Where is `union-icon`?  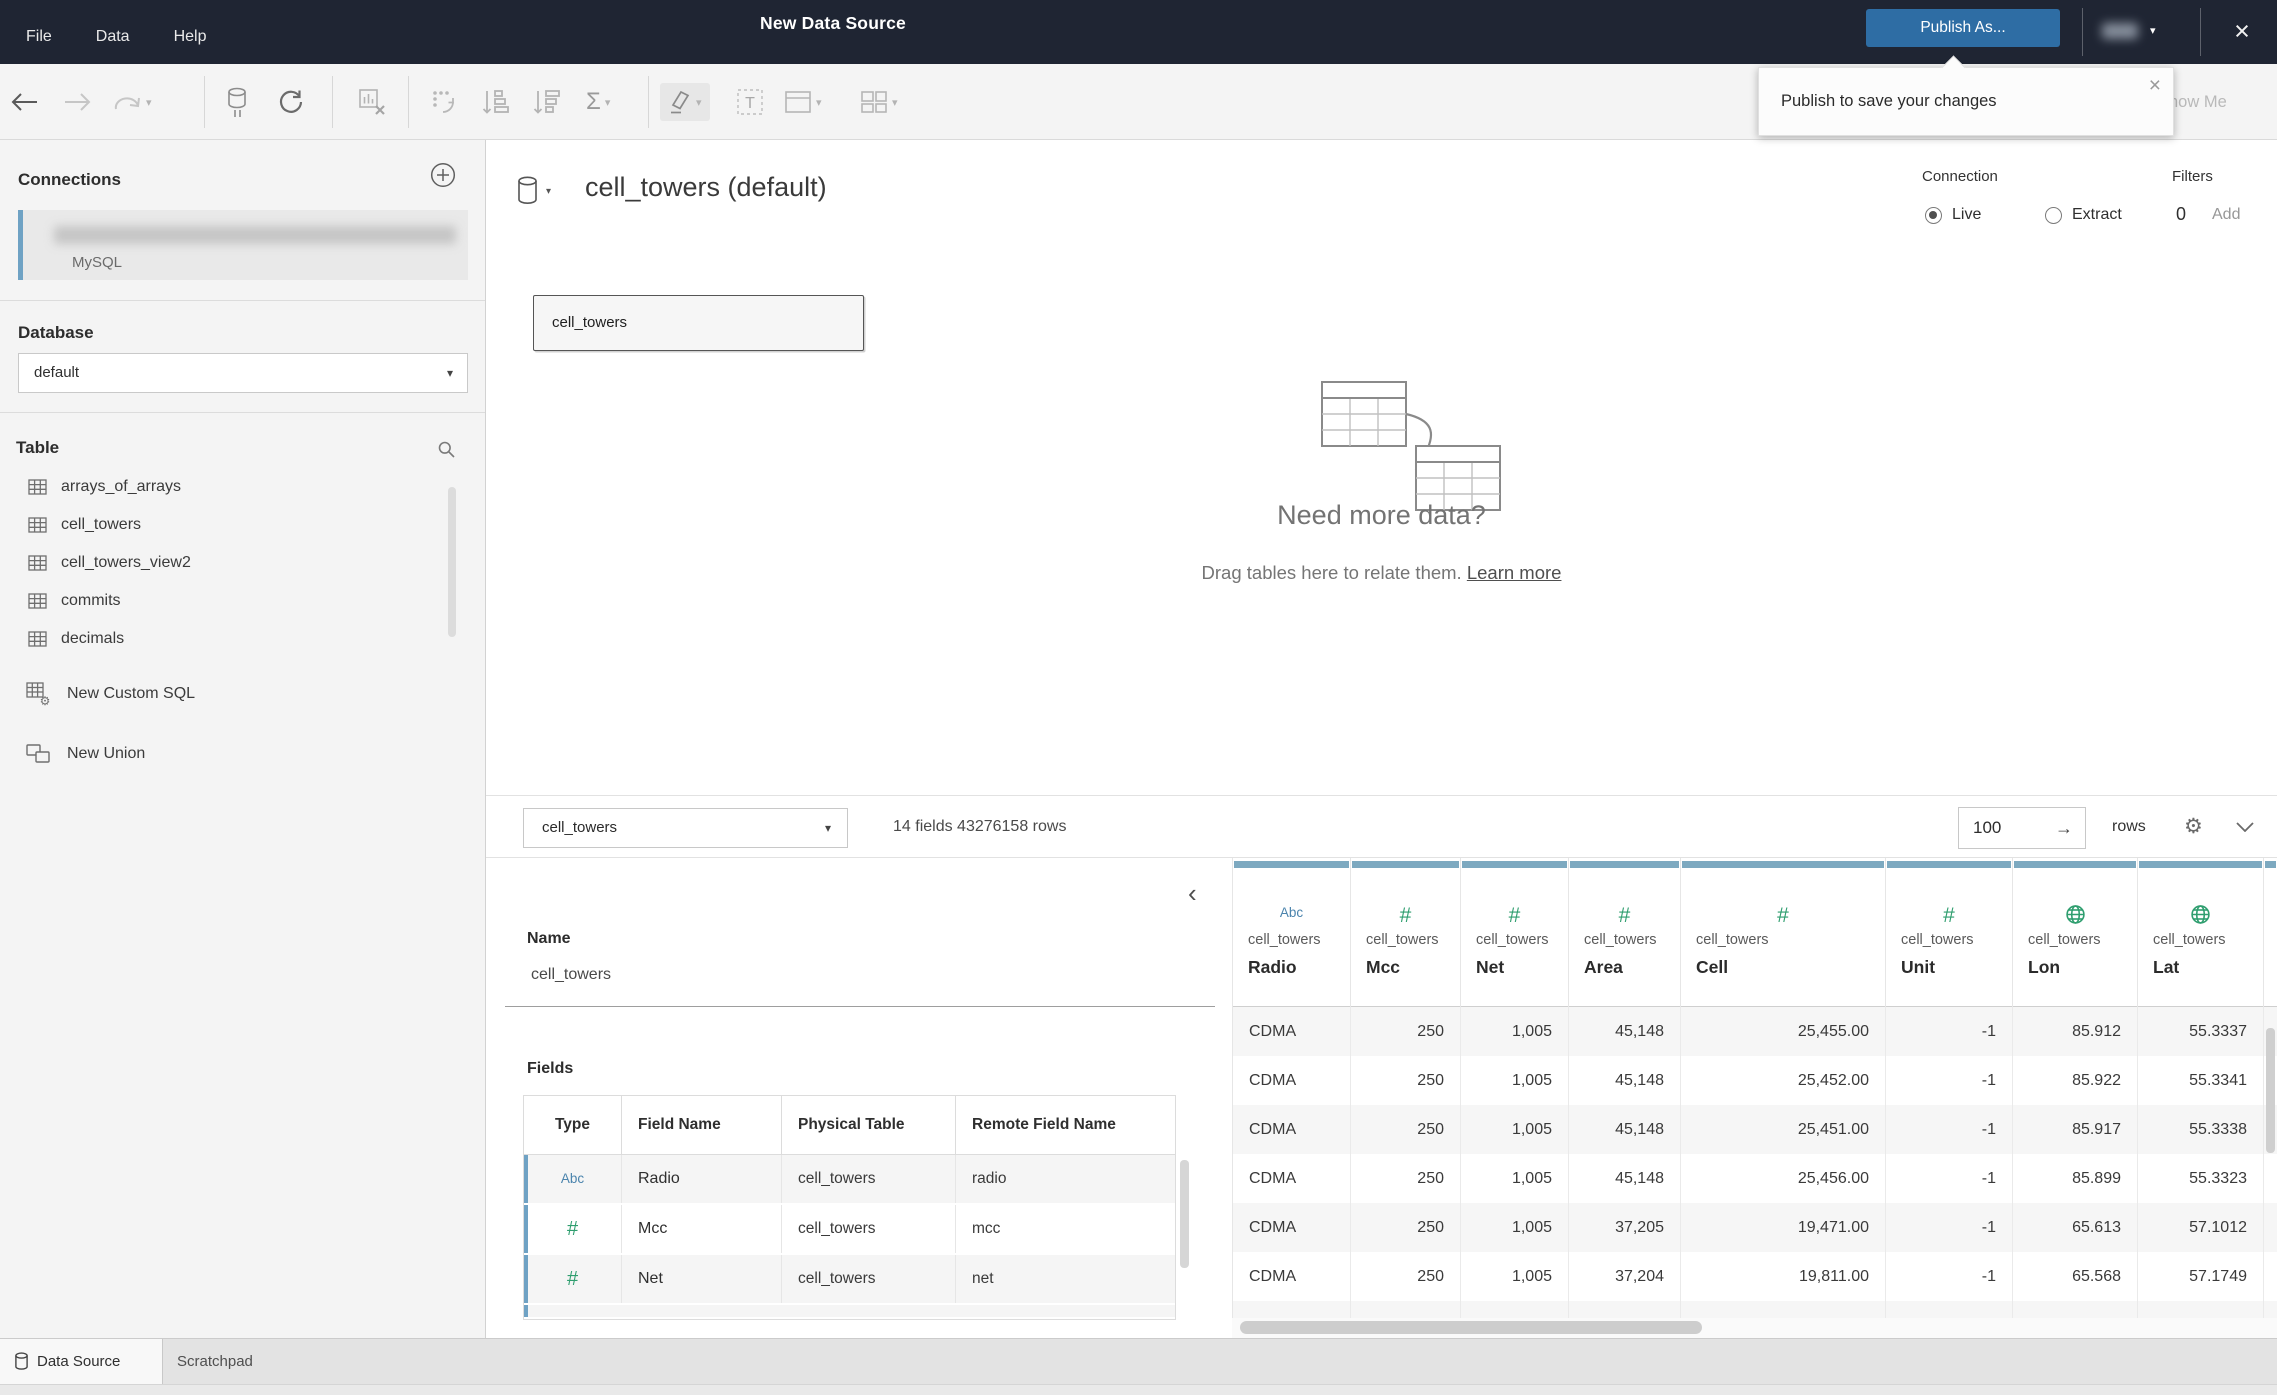 union-icon is located at coordinates (38, 753).